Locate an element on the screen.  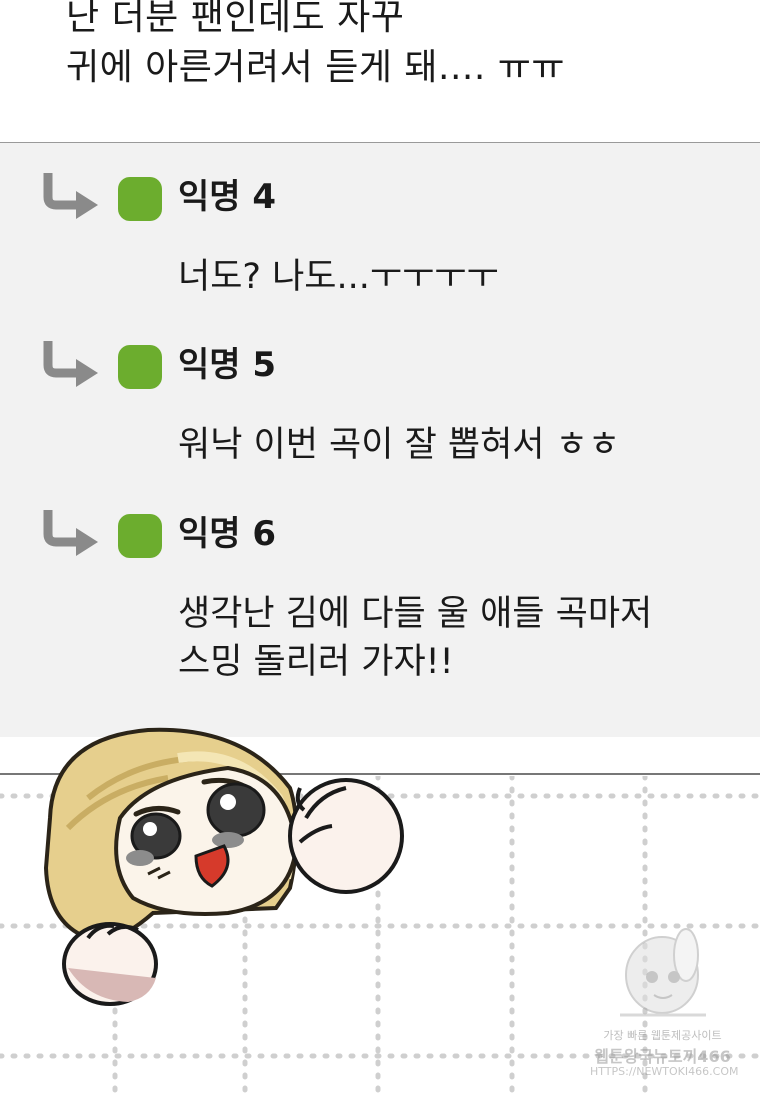
watermark-line-3: HTTPS://NEWTOKI466.COM is located at coordinates (664, 1071).